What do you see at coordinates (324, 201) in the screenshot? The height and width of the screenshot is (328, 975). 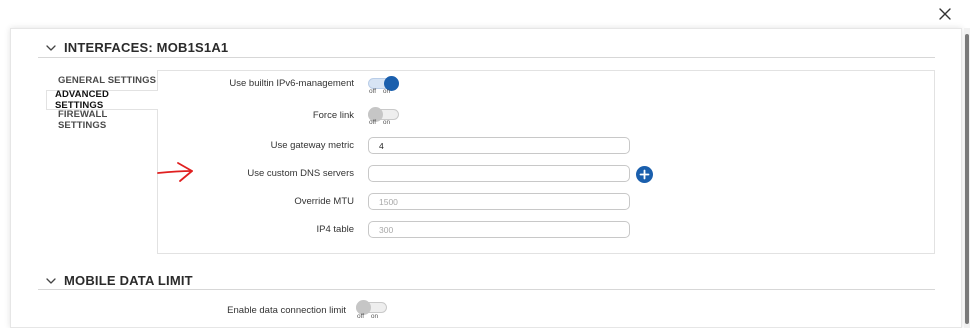 I see `override-mtu-label: Override MTU` at bounding box center [324, 201].